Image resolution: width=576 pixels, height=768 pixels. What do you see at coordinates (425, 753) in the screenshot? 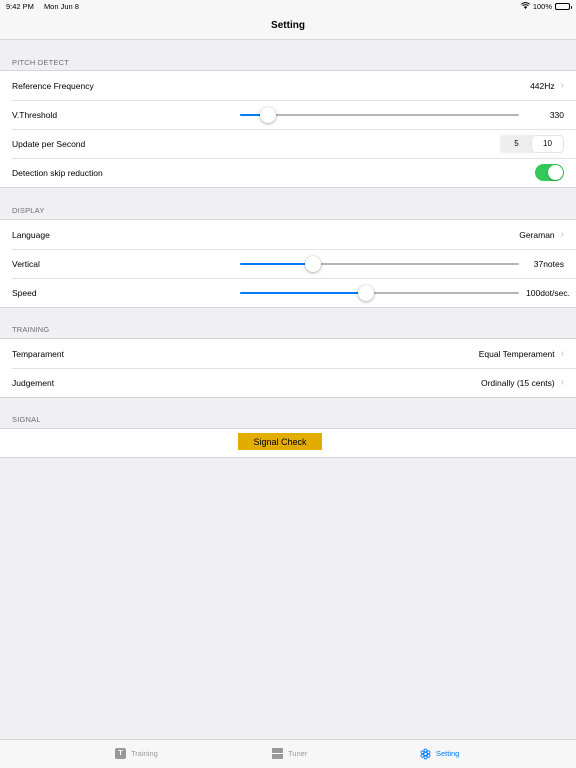
I see `gear-icon` at bounding box center [425, 753].